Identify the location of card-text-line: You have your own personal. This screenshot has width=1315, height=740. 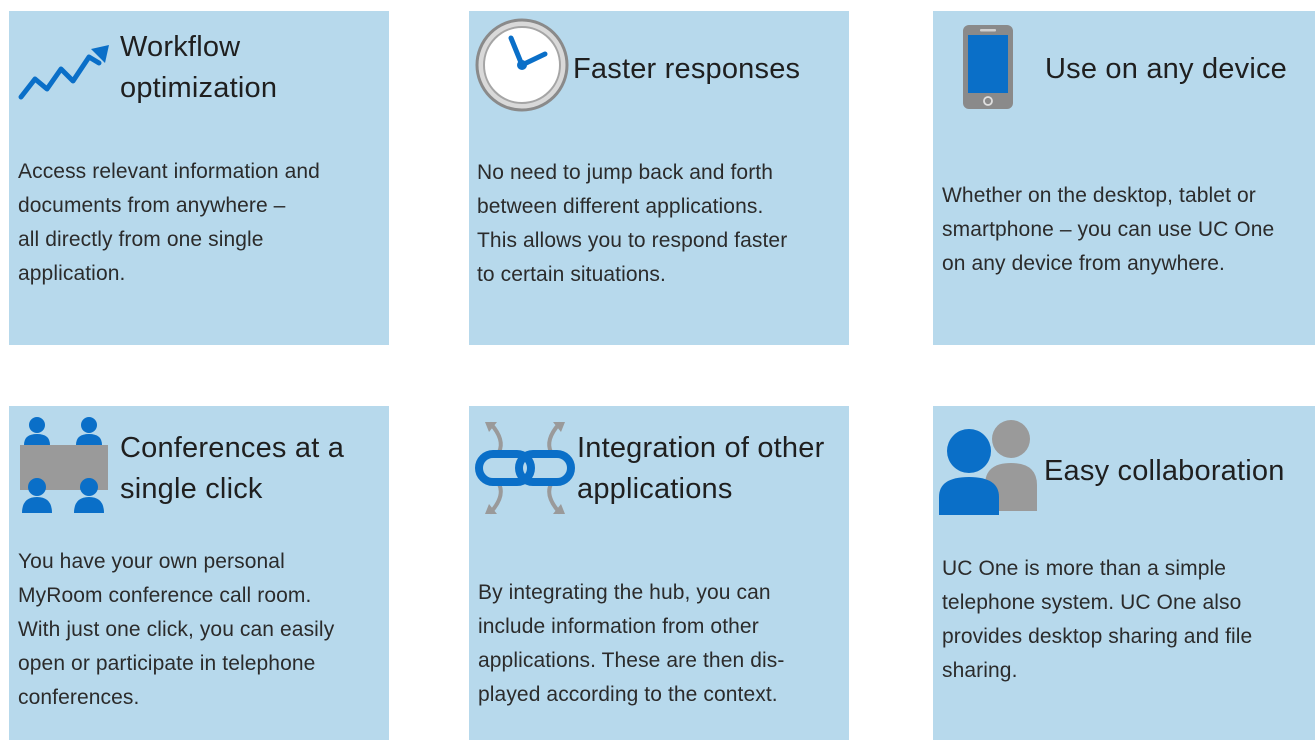
(151, 561).